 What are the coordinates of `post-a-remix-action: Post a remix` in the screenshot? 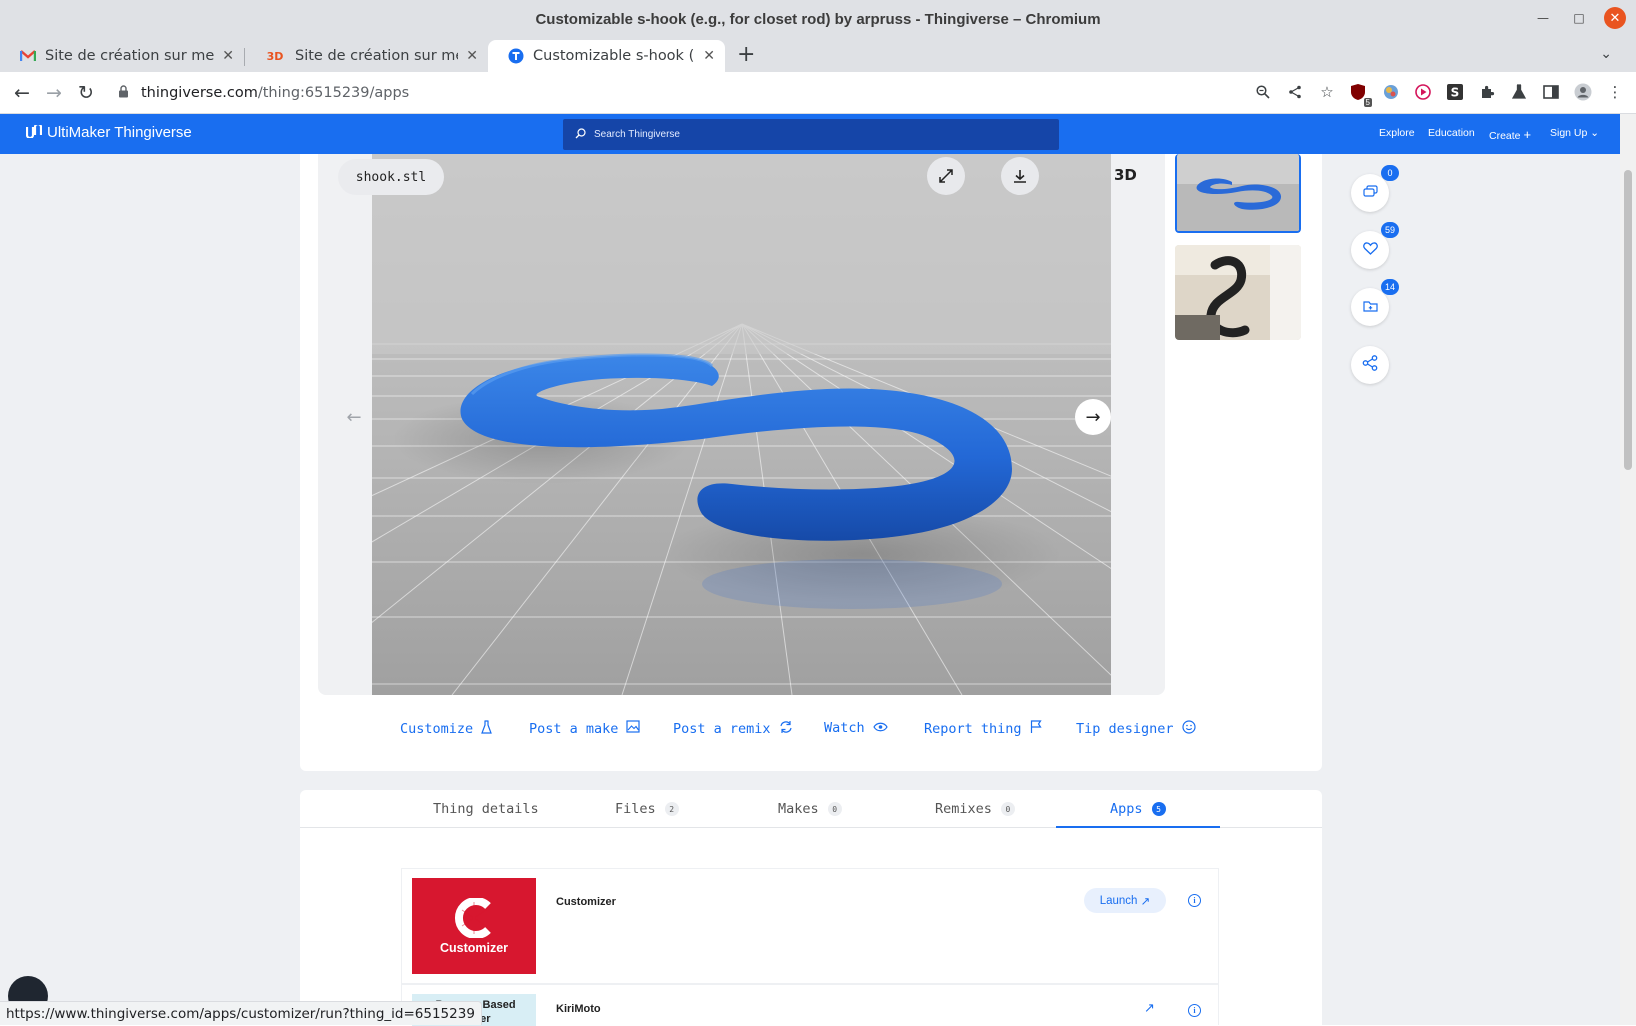 It's located at (733, 729).